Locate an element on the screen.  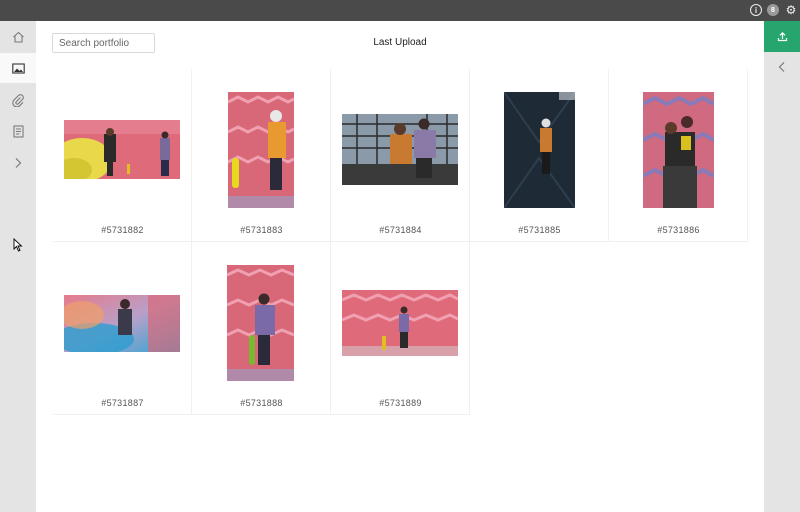
sidebar-item-home is located at coordinates (18, 37).